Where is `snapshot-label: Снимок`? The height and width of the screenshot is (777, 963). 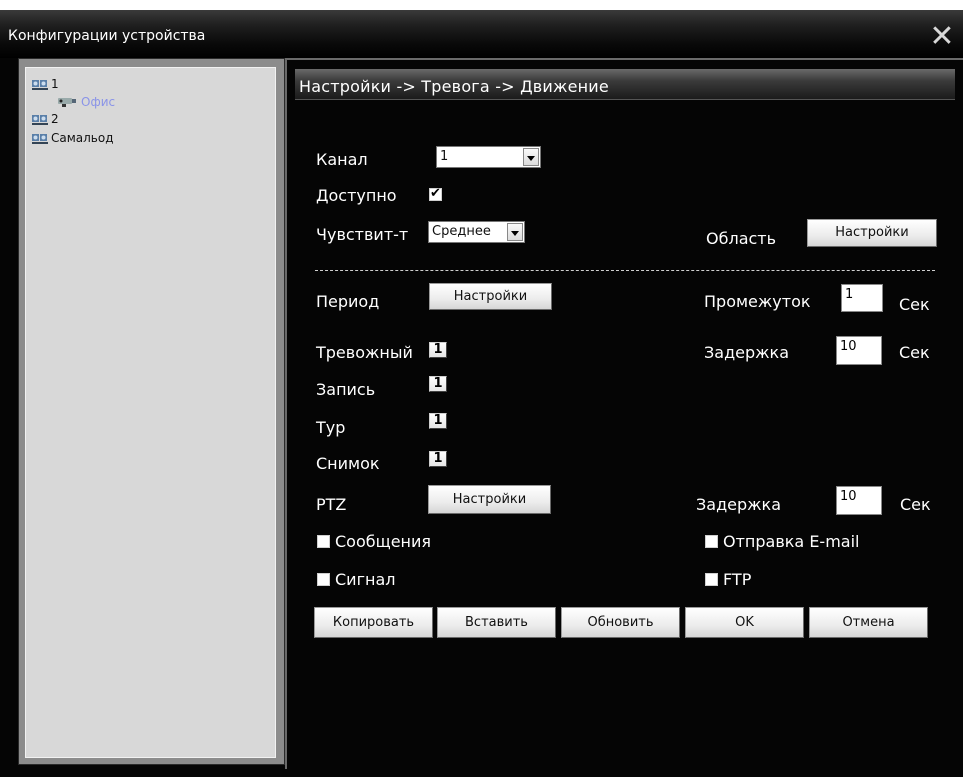
snapshot-label: Снимок is located at coordinates (348, 463).